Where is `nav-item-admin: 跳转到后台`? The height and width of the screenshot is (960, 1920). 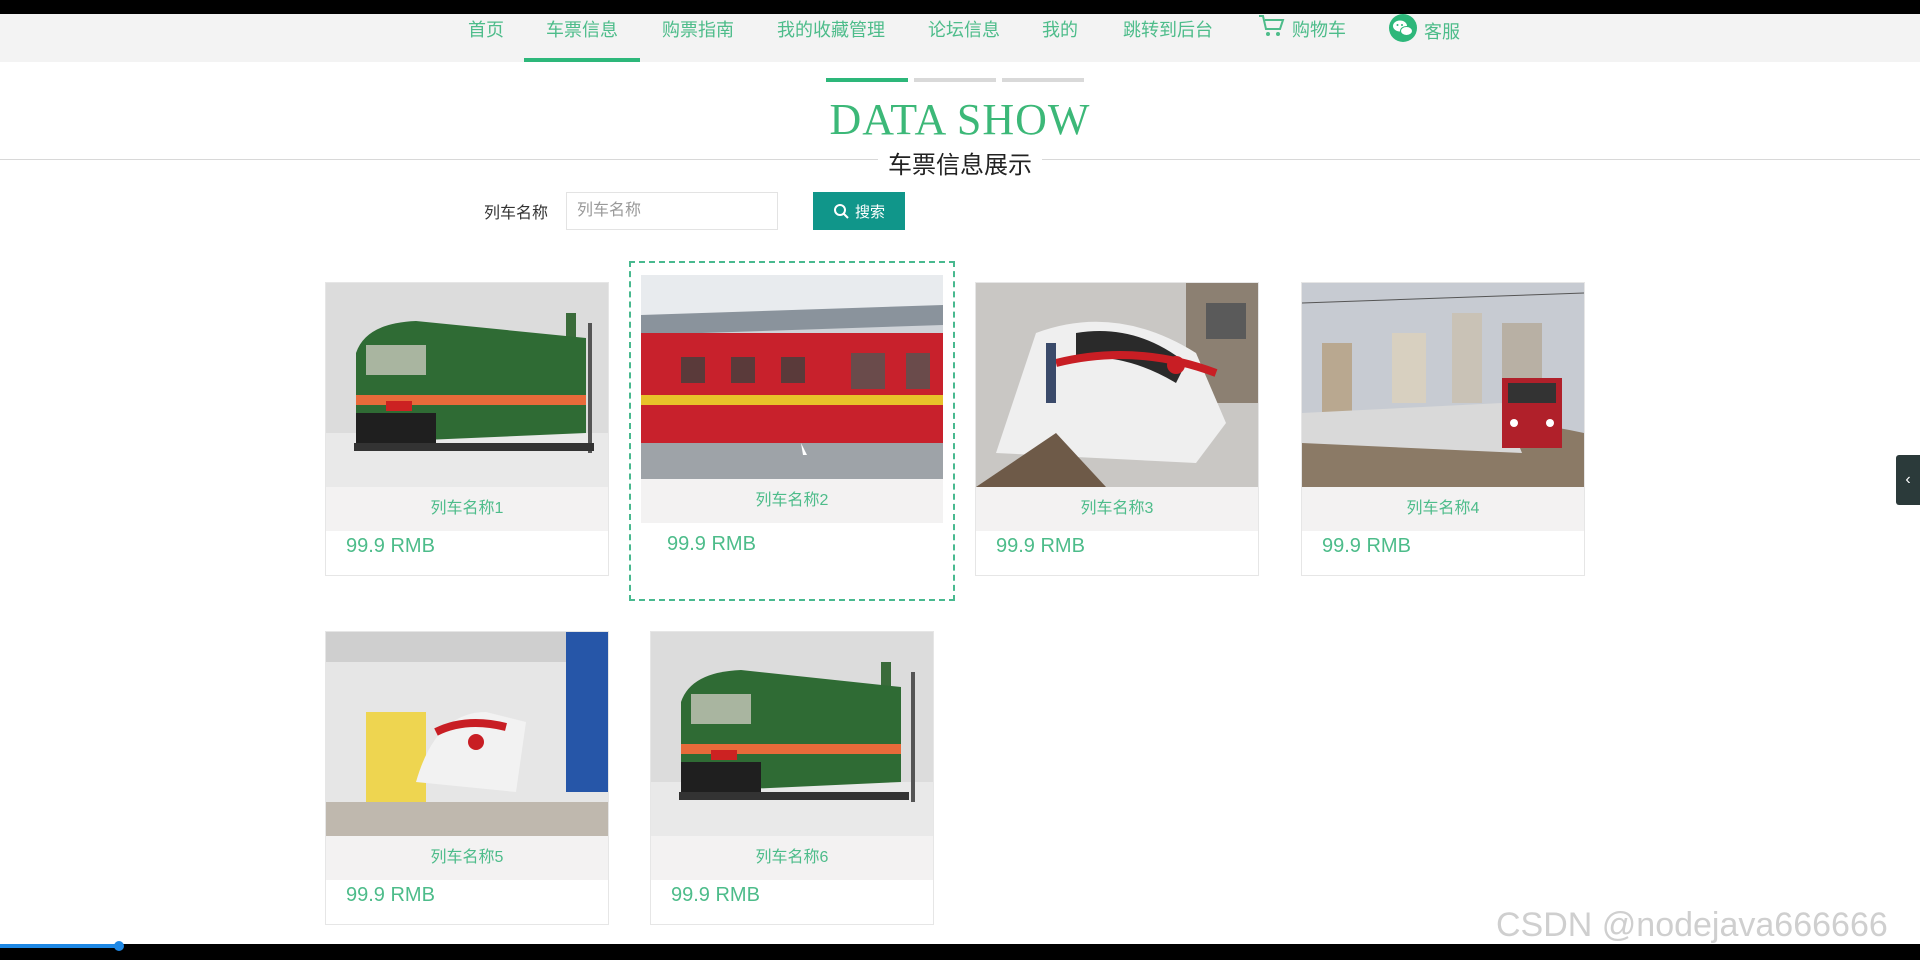
nav-item-admin: 跳转到后台 is located at coordinates (1168, 38).